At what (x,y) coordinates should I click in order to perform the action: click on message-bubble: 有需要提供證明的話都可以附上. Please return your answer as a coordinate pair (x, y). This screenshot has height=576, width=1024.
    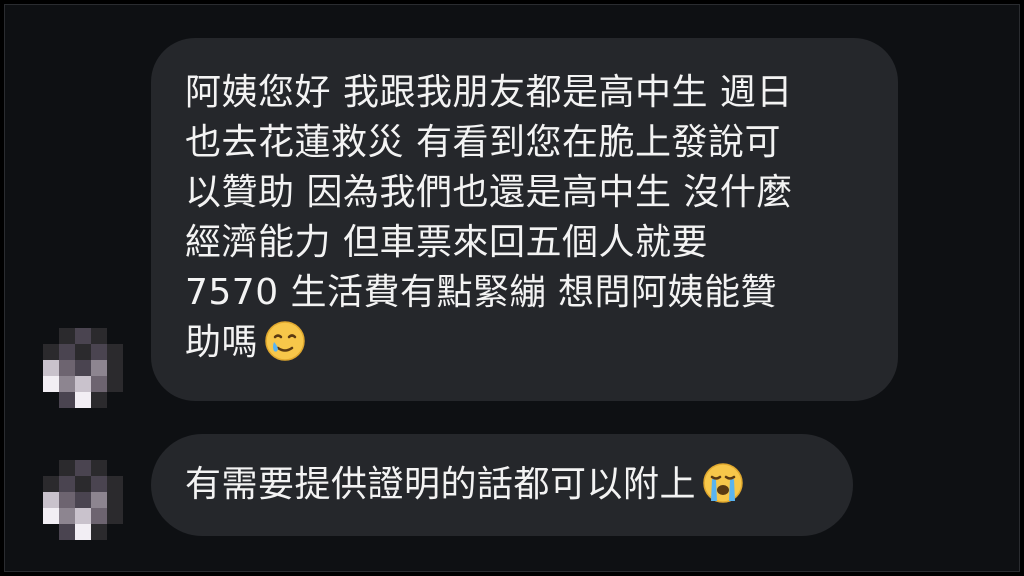
    Looking at the image, I should click on (502, 485).